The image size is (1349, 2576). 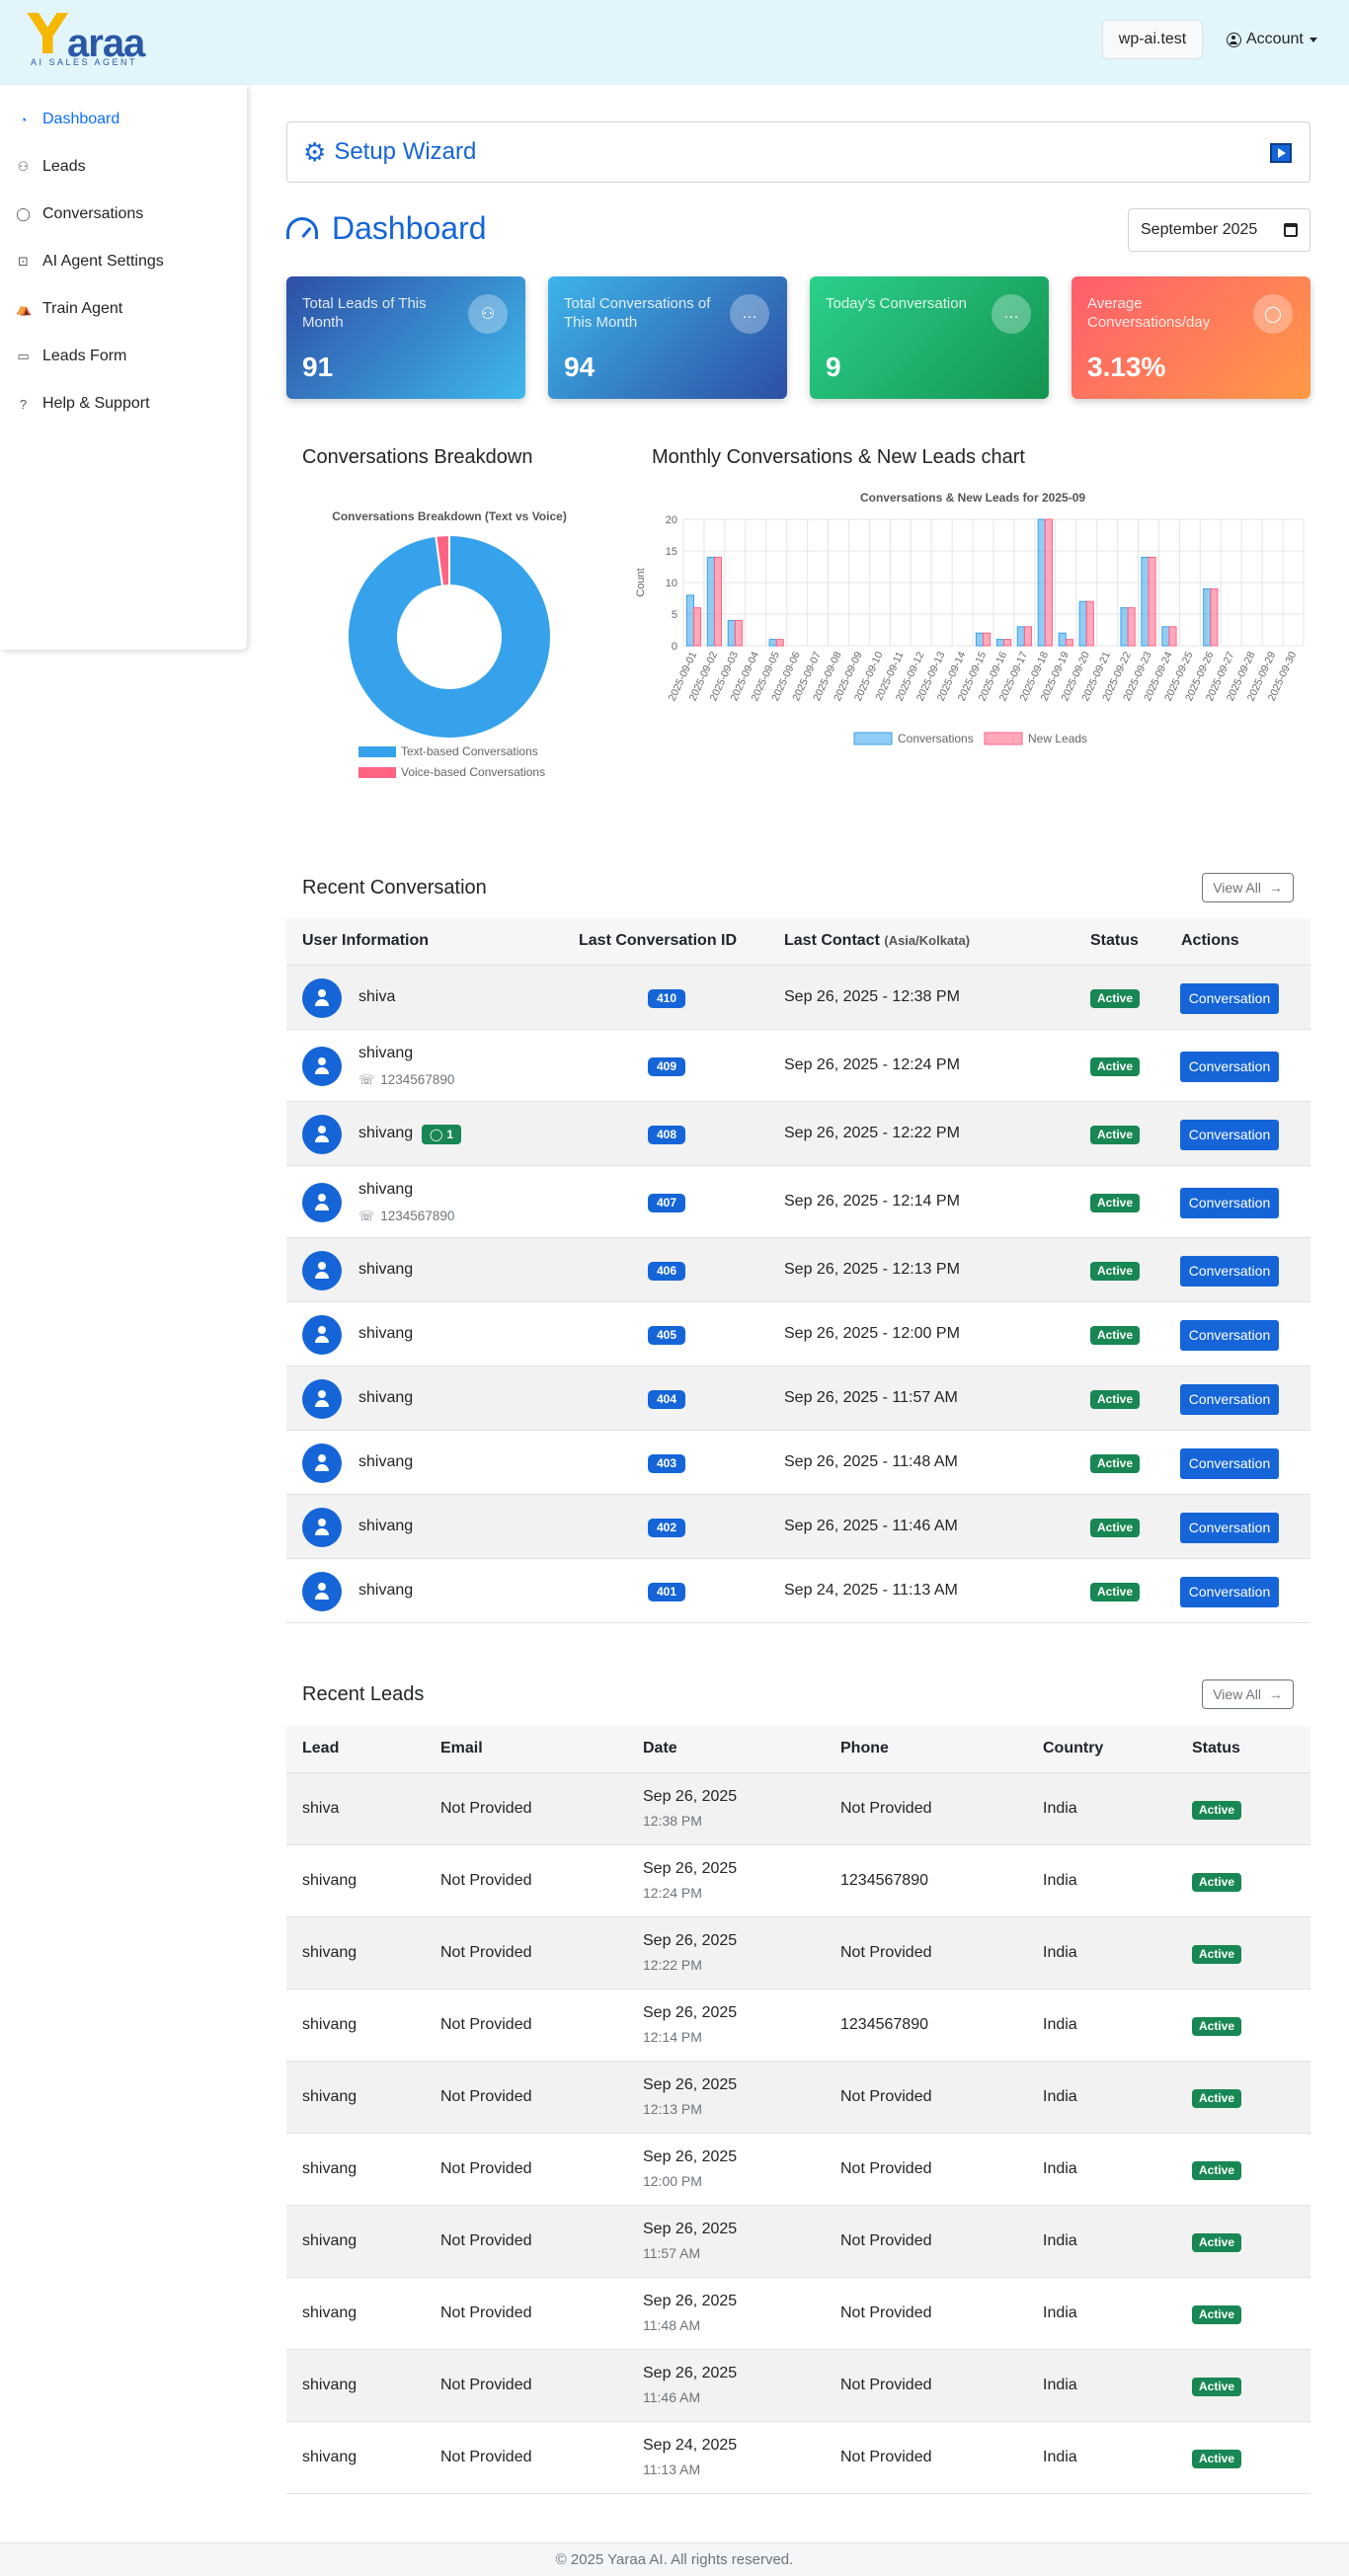 I want to click on user-name: shivang, so click(x=386, y=1525).